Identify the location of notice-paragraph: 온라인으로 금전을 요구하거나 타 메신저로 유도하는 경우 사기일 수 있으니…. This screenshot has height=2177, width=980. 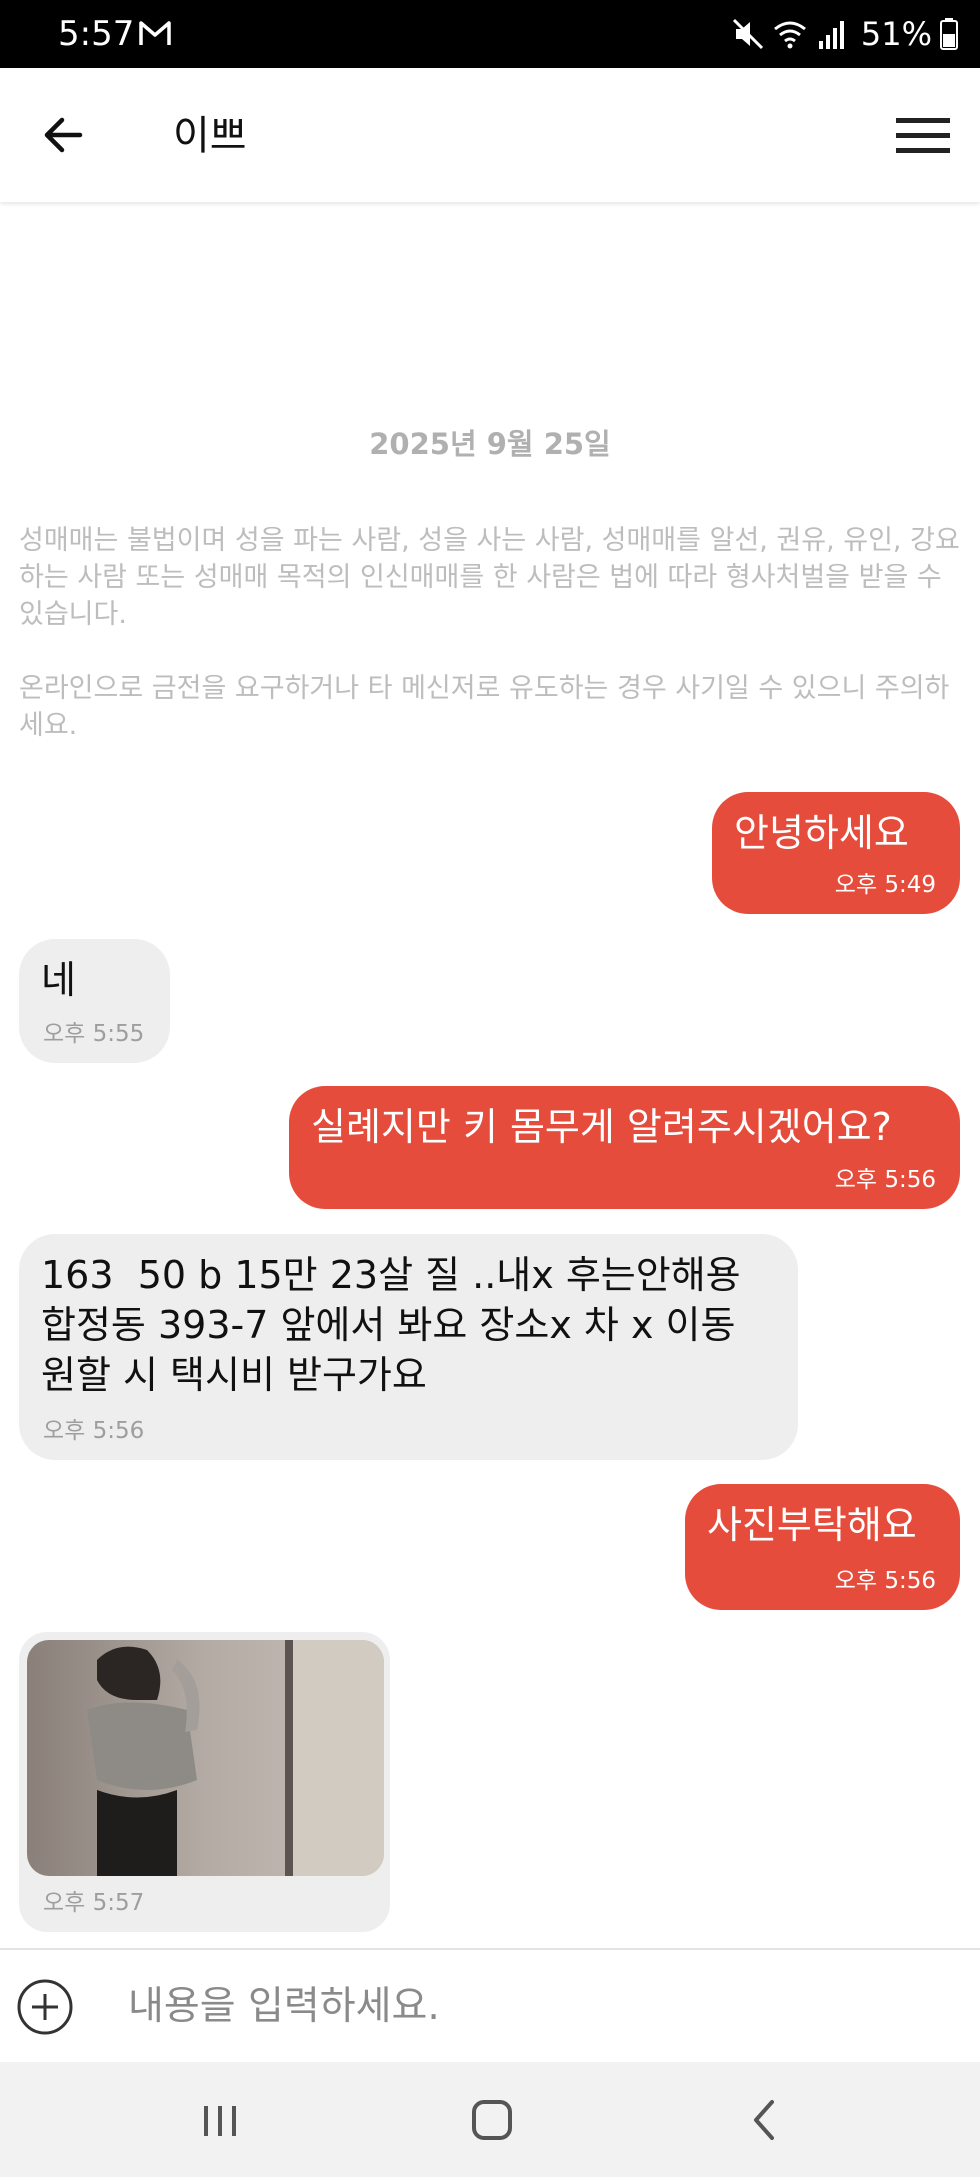
(484, 707).